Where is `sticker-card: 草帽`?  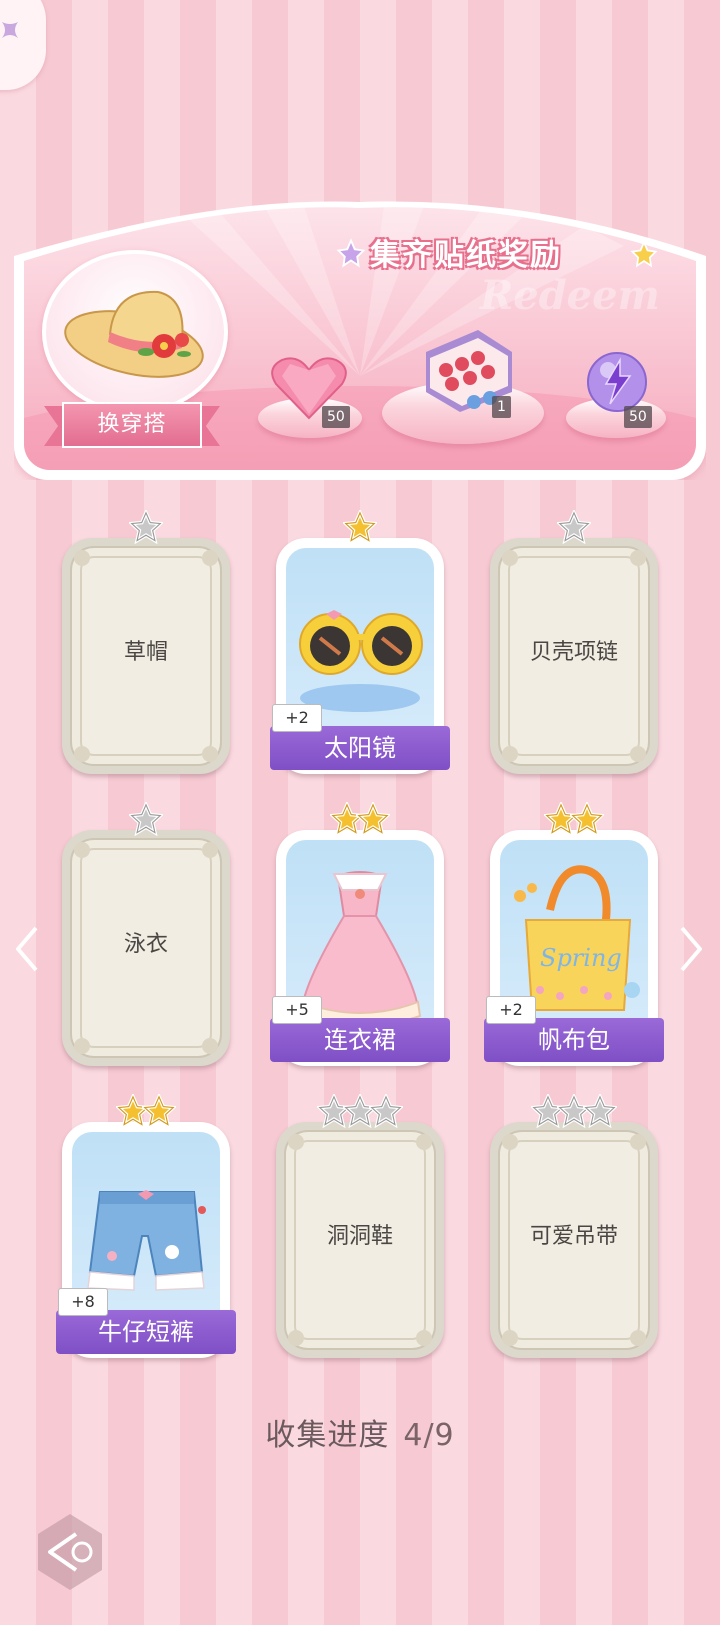
sticker-card: 草帽 is located at coordinates (146, 642).